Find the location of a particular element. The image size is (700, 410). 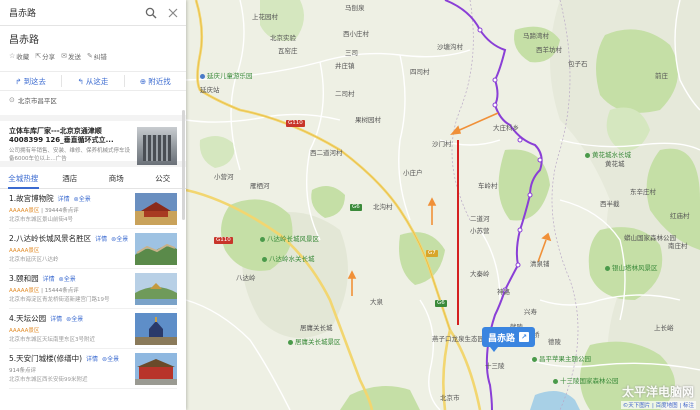

result-name: 4.天坛公园 is located at coordinates (27, 318).